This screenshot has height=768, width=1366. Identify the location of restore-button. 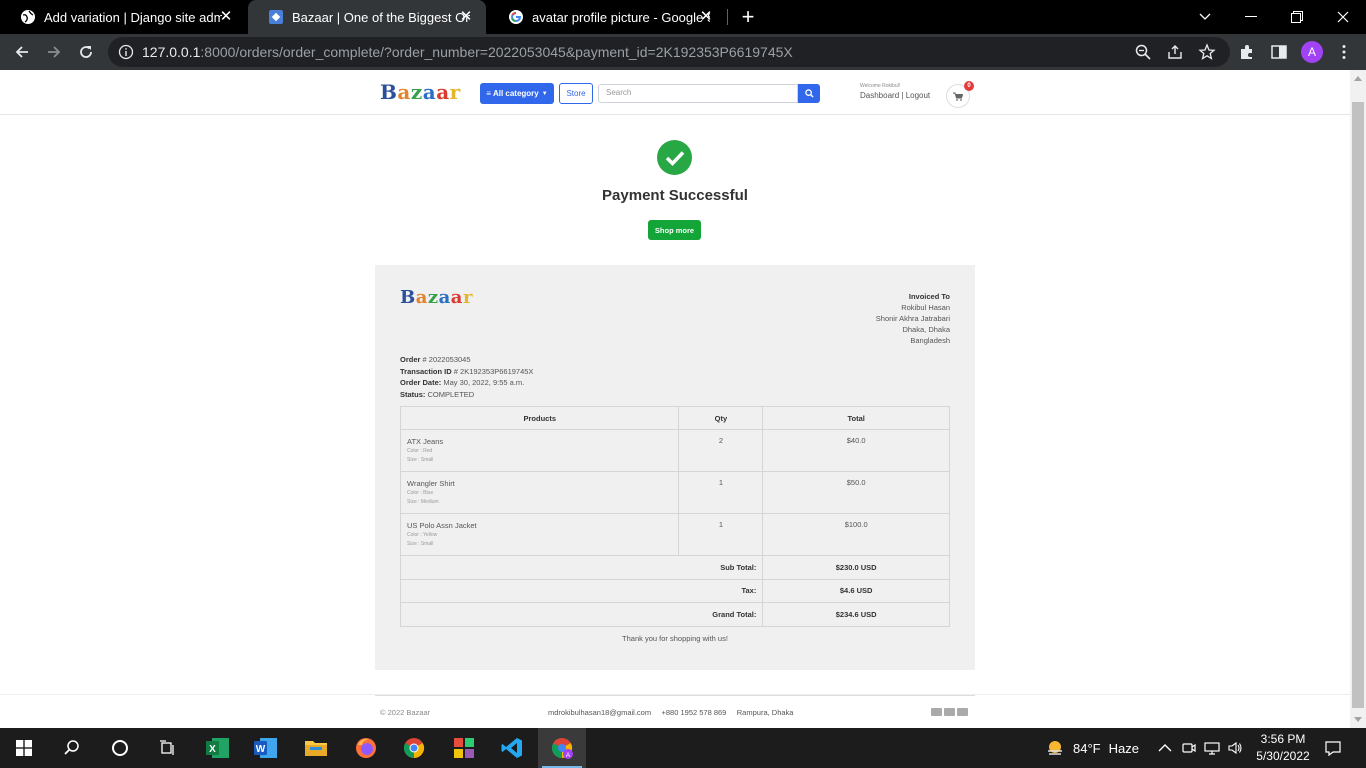
(1297, 17).